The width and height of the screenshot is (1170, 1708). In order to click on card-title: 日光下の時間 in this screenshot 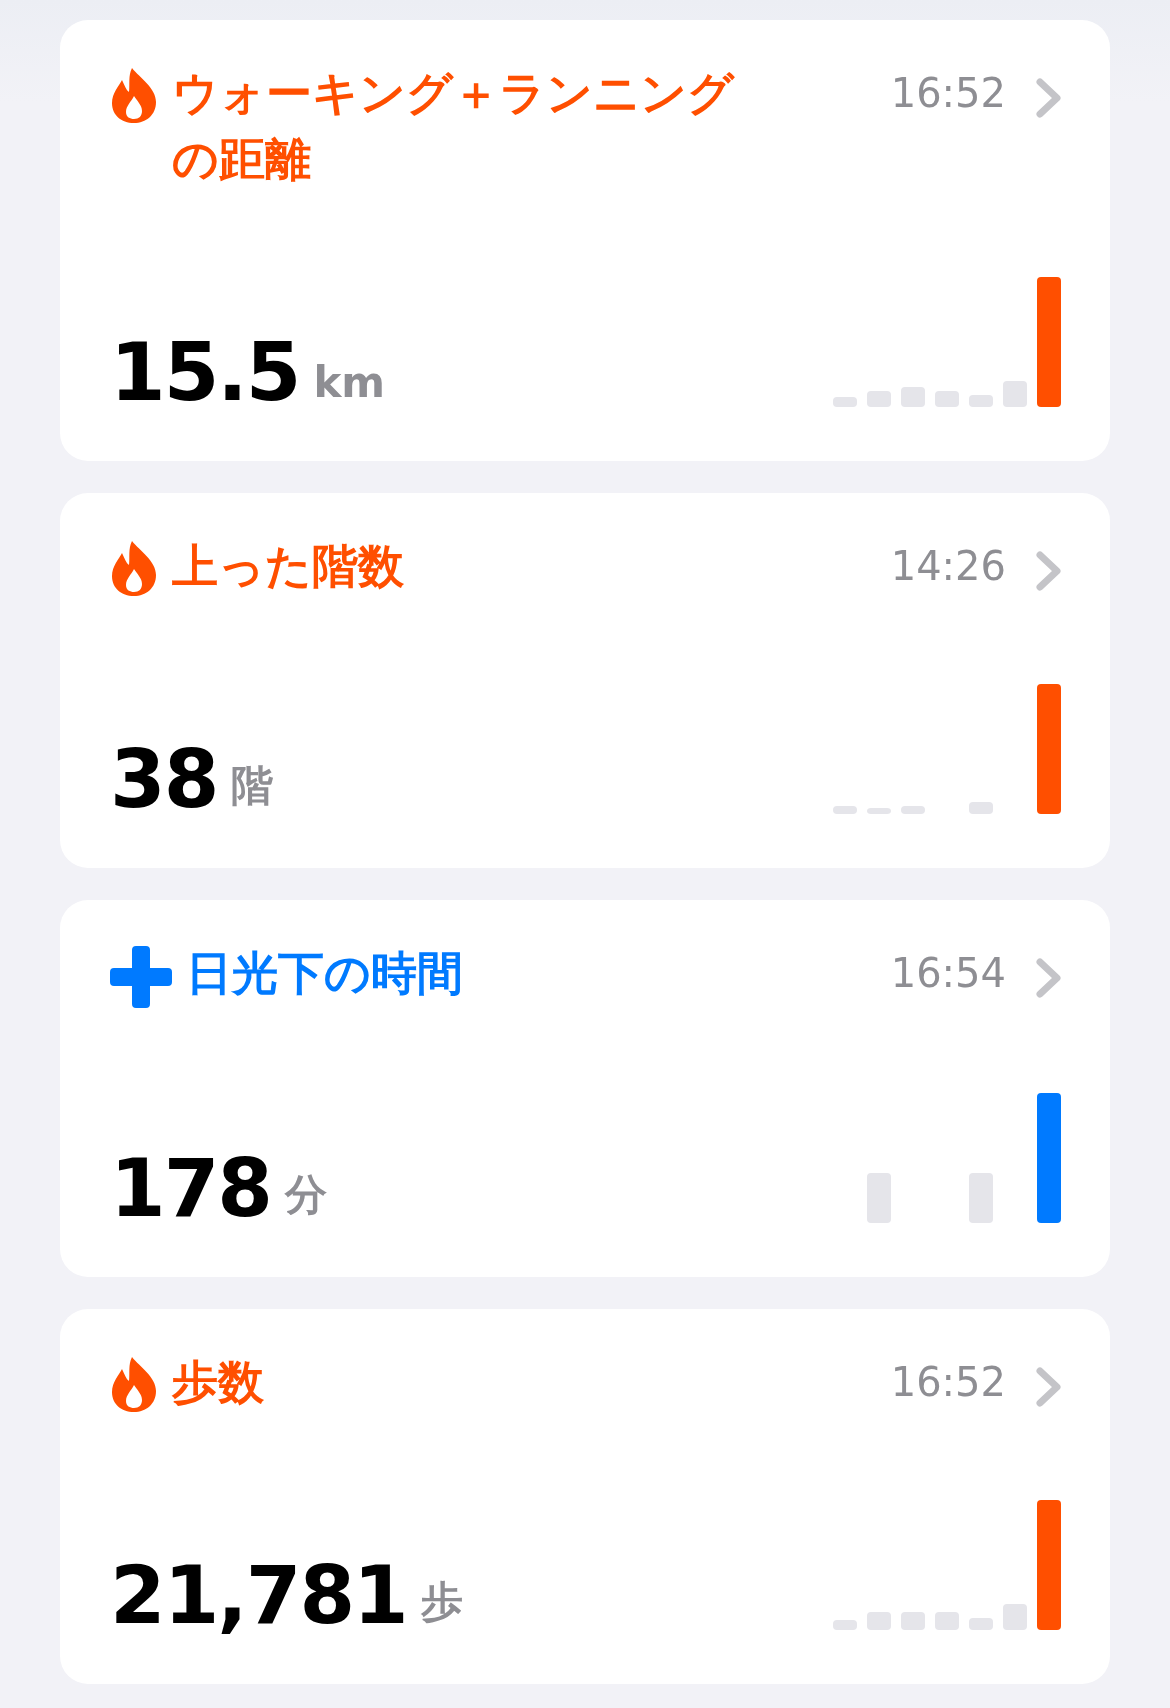, I will do `click(324, 973)`.